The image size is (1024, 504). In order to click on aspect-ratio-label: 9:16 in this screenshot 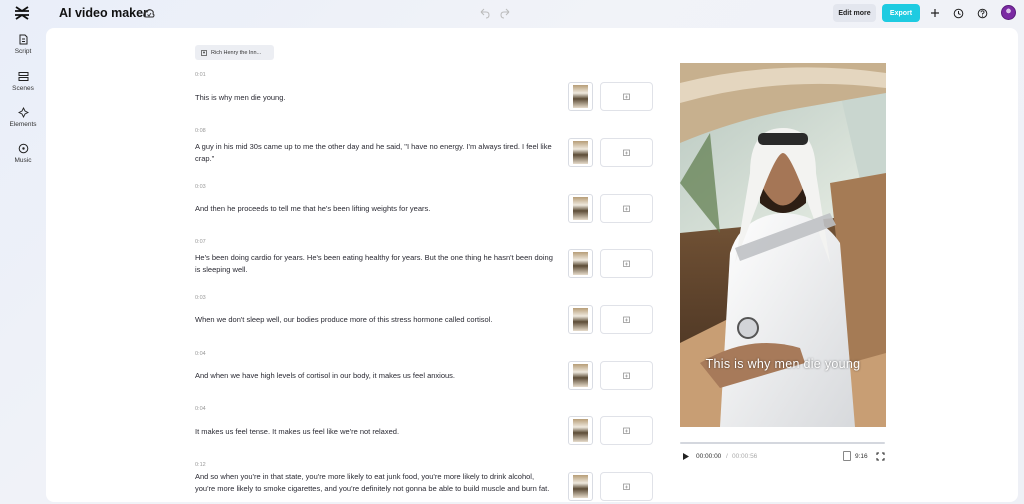, I will do `click(861, 456)`.